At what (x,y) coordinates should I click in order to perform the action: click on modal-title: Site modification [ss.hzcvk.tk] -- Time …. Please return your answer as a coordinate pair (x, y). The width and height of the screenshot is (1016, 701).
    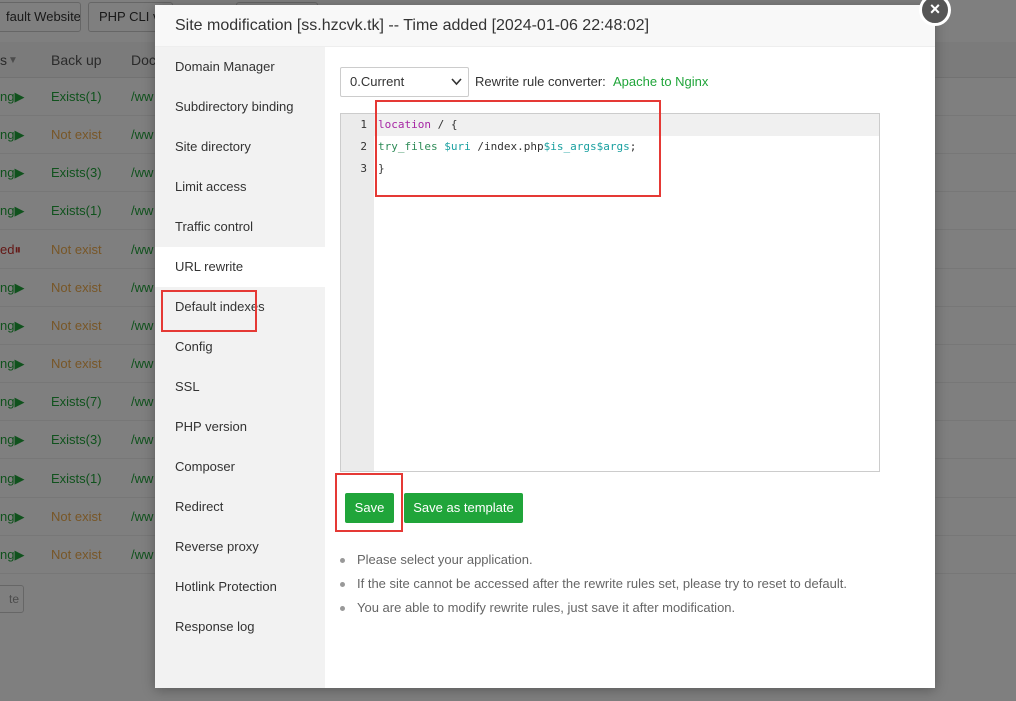
    Looking at the image, I should click on (545, 26).